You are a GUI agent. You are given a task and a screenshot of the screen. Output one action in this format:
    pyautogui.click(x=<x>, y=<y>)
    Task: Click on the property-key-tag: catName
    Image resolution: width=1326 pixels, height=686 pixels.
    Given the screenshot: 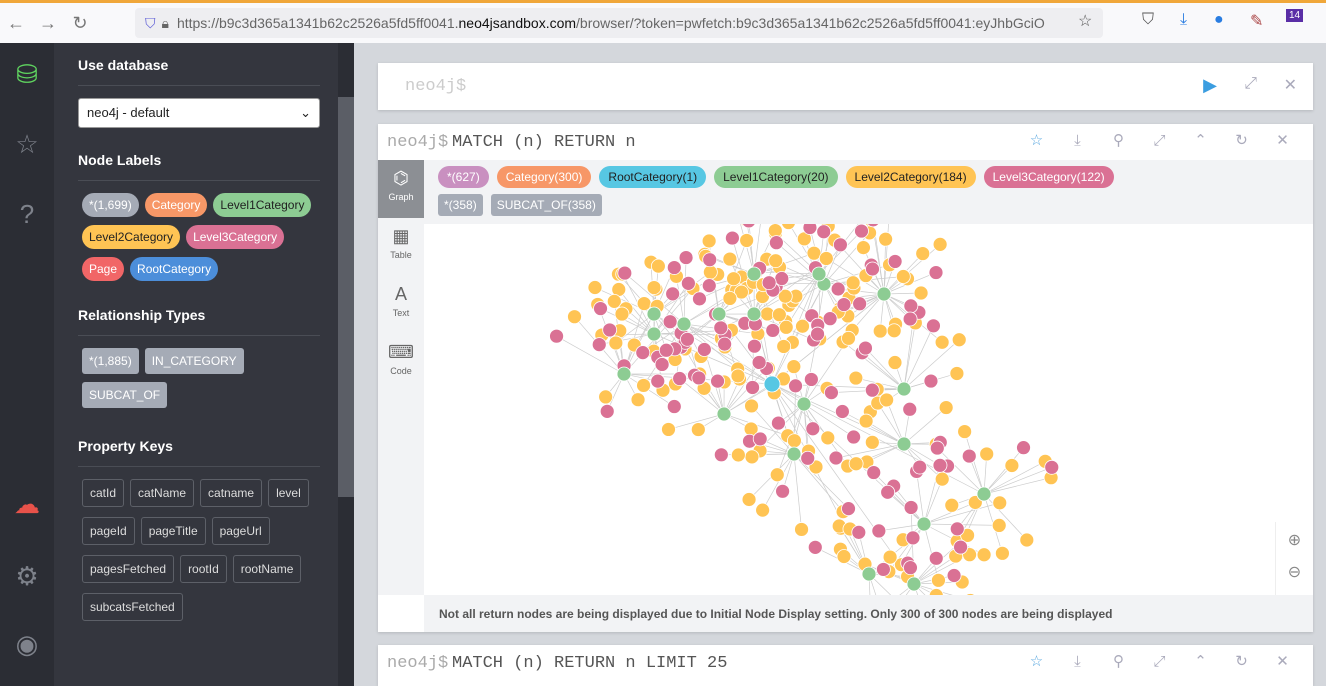 What is the action you would take?
    pyautogui.click(x=162, y=493)
    